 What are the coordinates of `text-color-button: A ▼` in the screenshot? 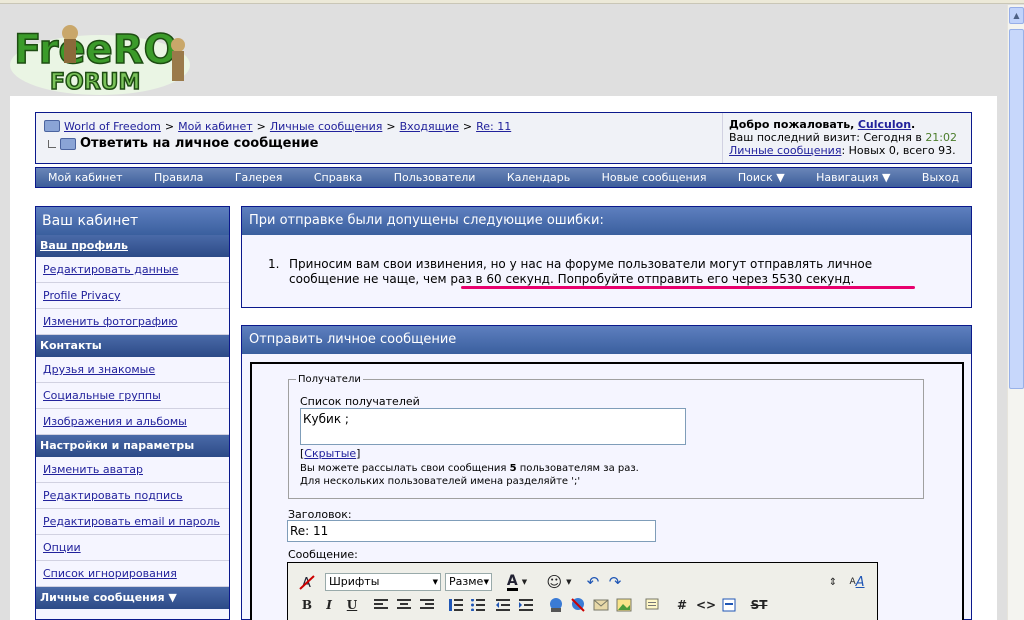 It's located at (517, 582).